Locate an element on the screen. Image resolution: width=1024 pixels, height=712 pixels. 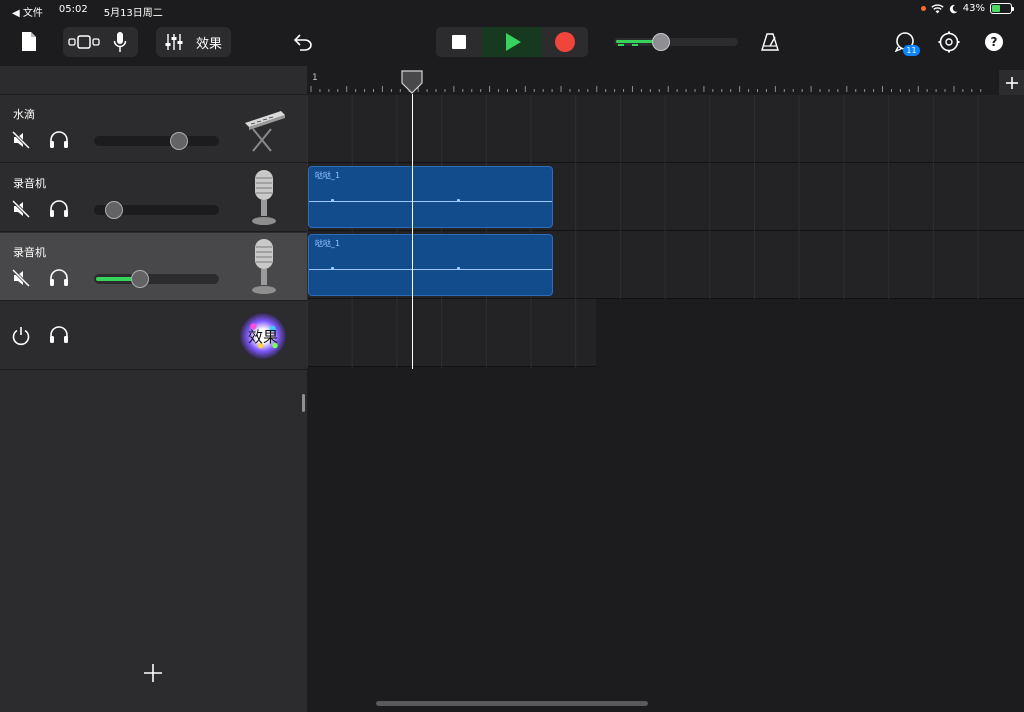
battery-icon is located at coordinates (1002, 8).